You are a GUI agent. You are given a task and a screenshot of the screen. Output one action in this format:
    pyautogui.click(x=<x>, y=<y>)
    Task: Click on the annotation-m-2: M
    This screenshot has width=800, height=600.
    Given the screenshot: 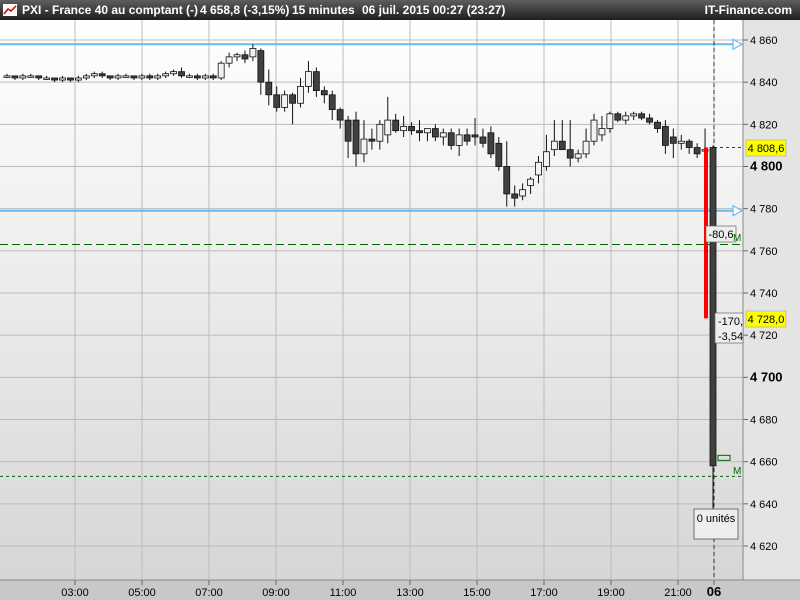 What is the action you would take?
    pyautogui.click(x=737, y=471)
    